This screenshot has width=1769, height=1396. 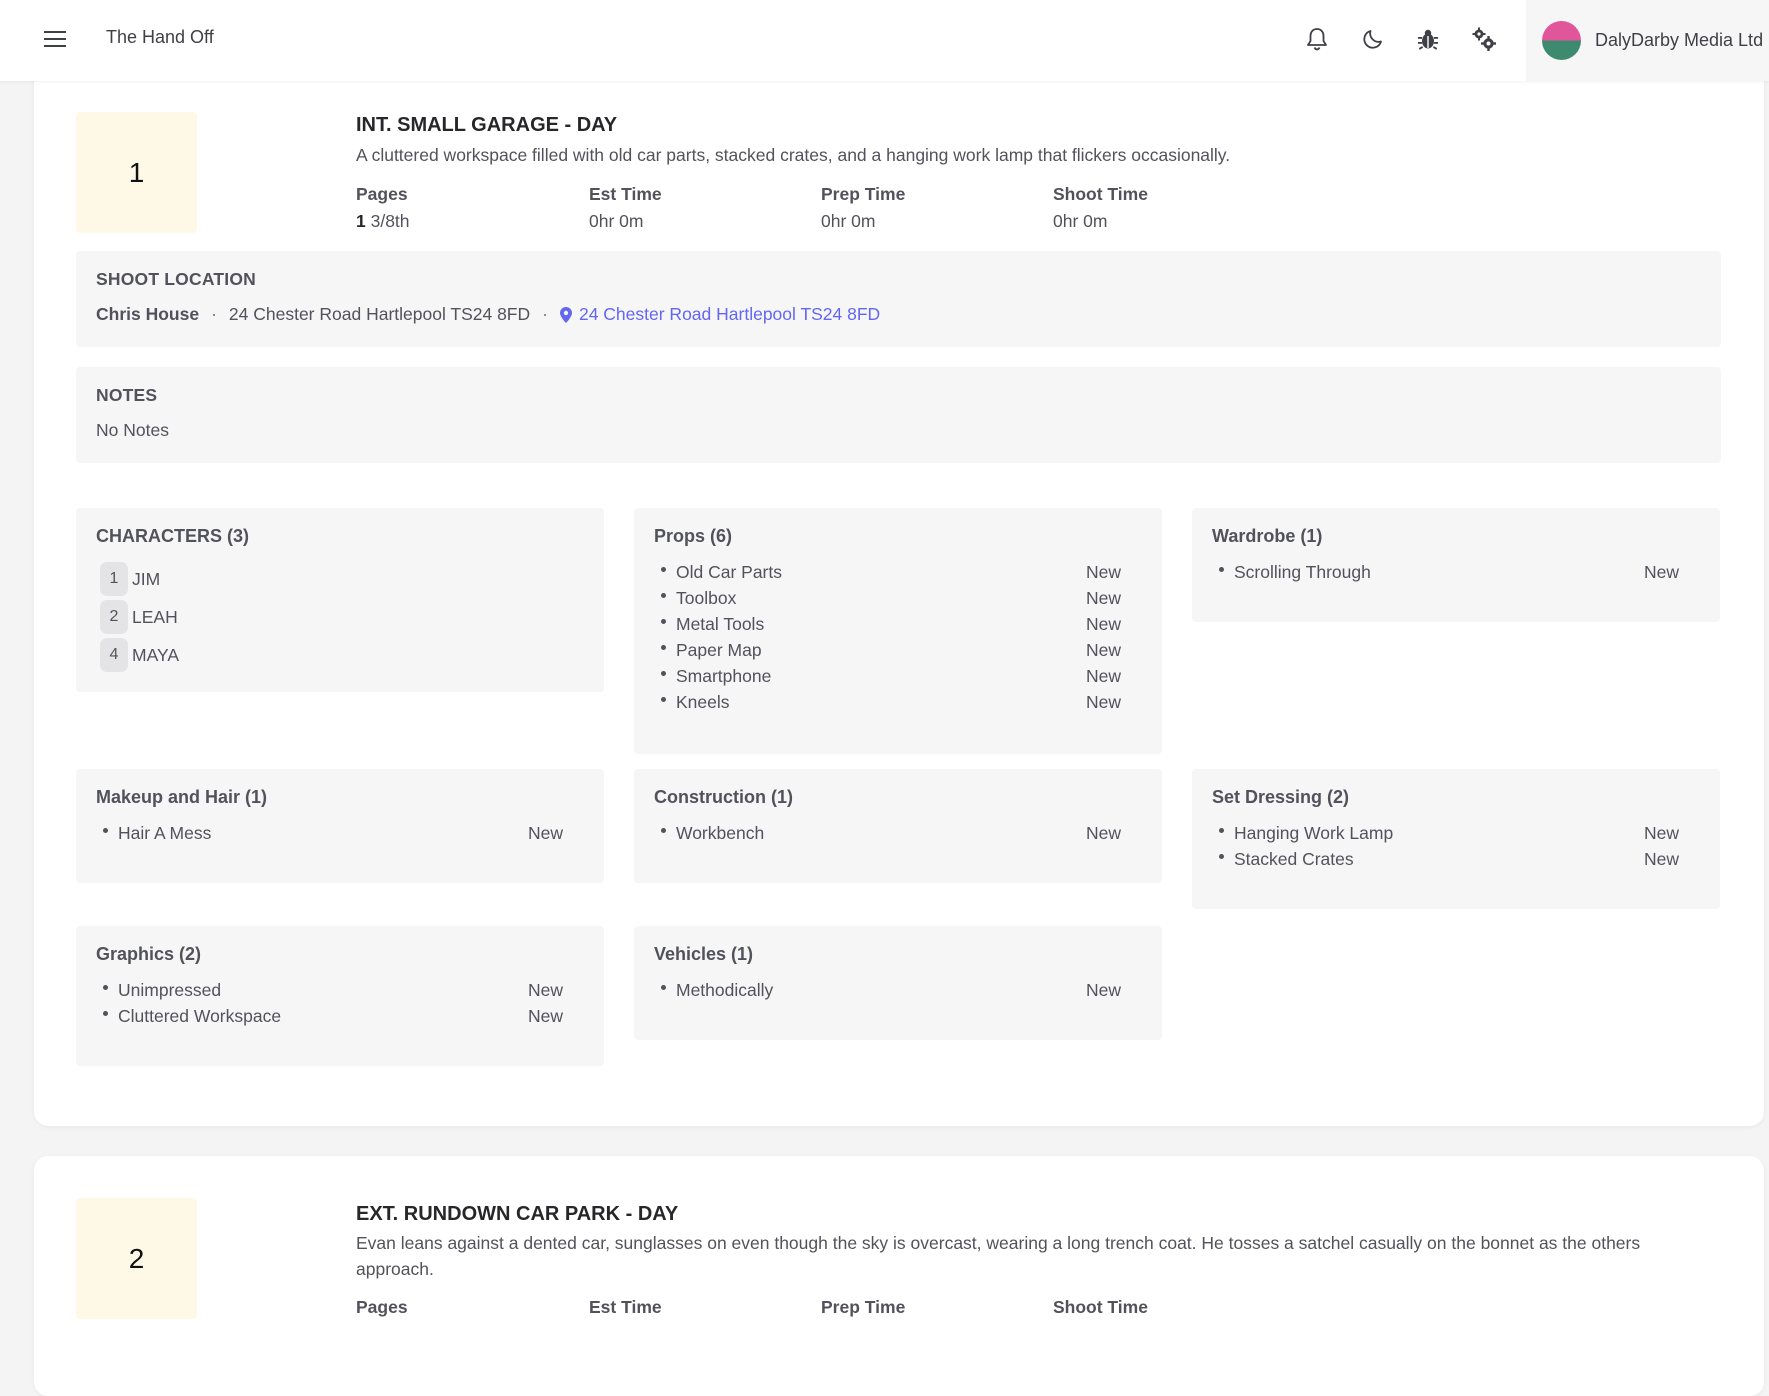 I want to click on prop-item: Old Car Parts New, so click(x=891, y=572).